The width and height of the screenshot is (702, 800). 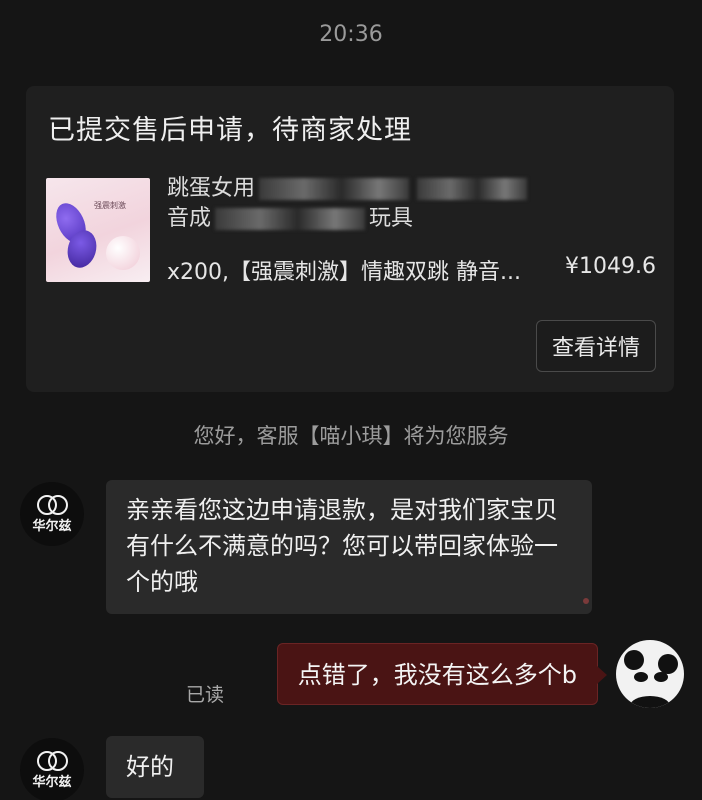 What do you see at coordinates (349, 547) in the screenshot?
I see `merchant-message: 亲亲看您这边申请退款，是对我们家宝贝有什么不满意的吗？您可以带回家体验一个的哦` at bounding box center [349, 547].